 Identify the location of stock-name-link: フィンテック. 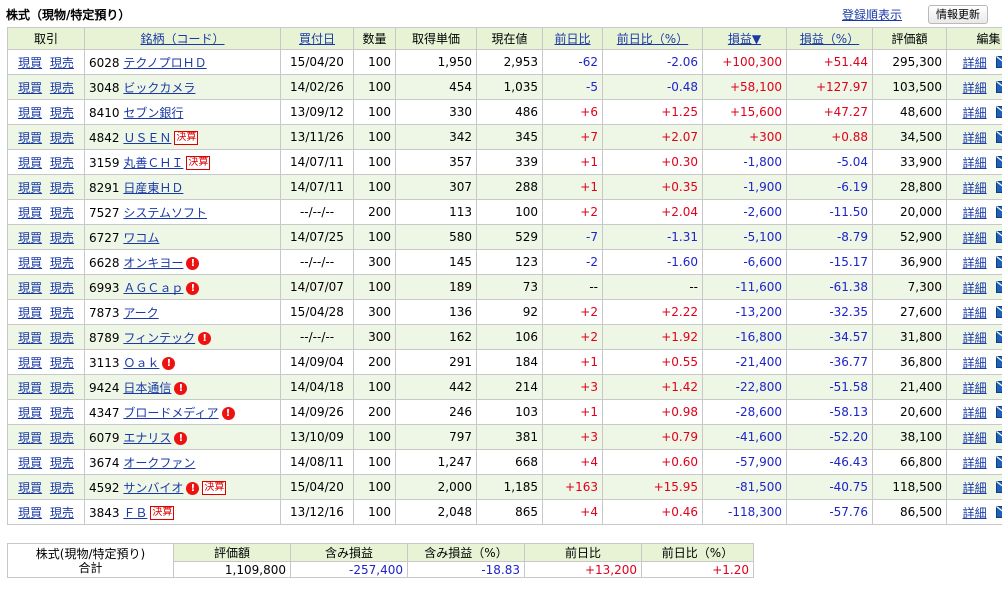
(159, 338).